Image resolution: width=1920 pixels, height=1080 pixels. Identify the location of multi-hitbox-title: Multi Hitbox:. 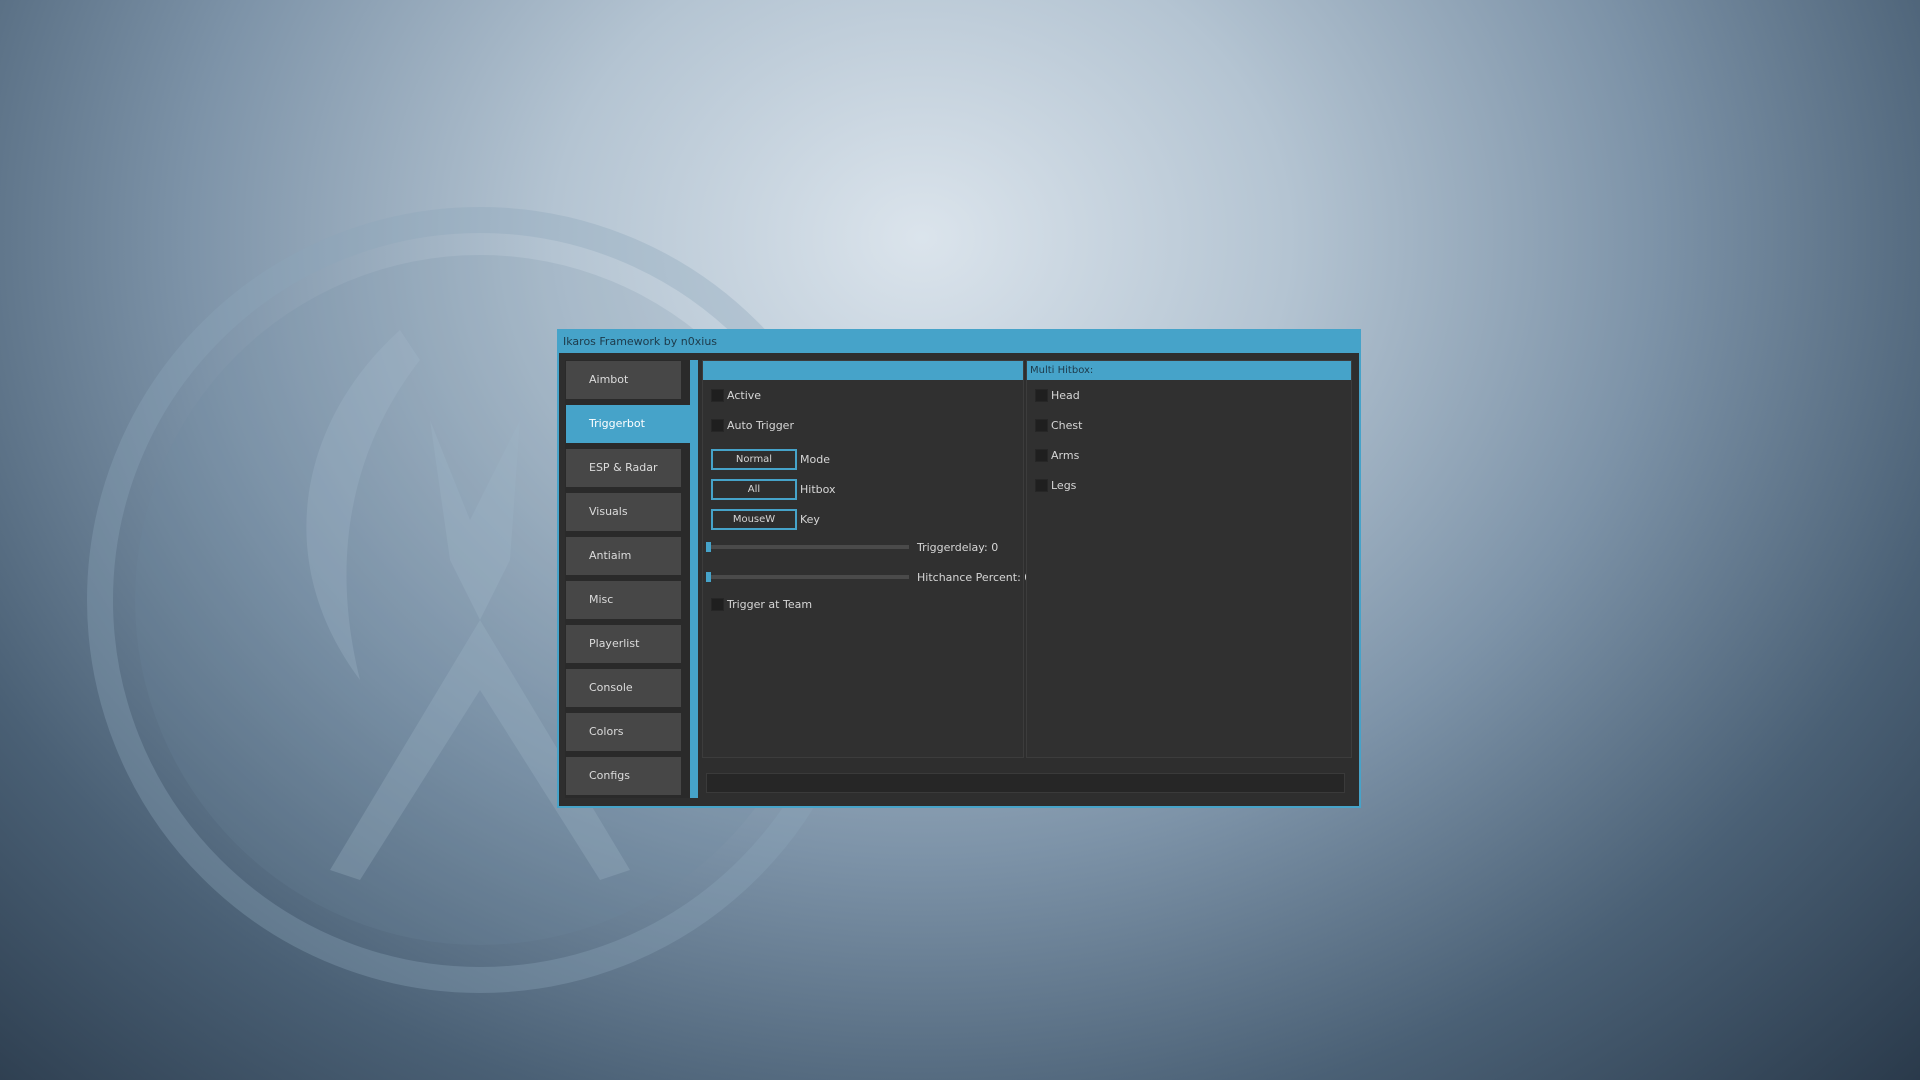
(1189, 370).